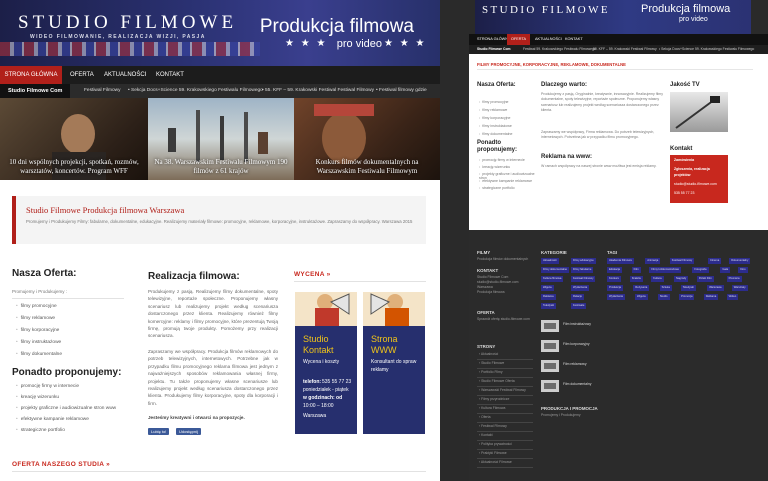 The height and width of the screenshot is (481, 768). I want to click on category-tag: Filmy fabularne, so click(582, 270).